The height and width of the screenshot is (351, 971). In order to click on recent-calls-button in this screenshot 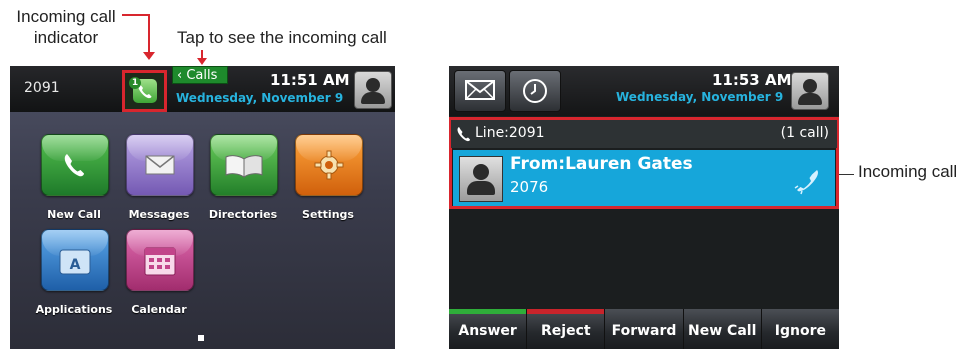, I will do `click(535, 91)`.